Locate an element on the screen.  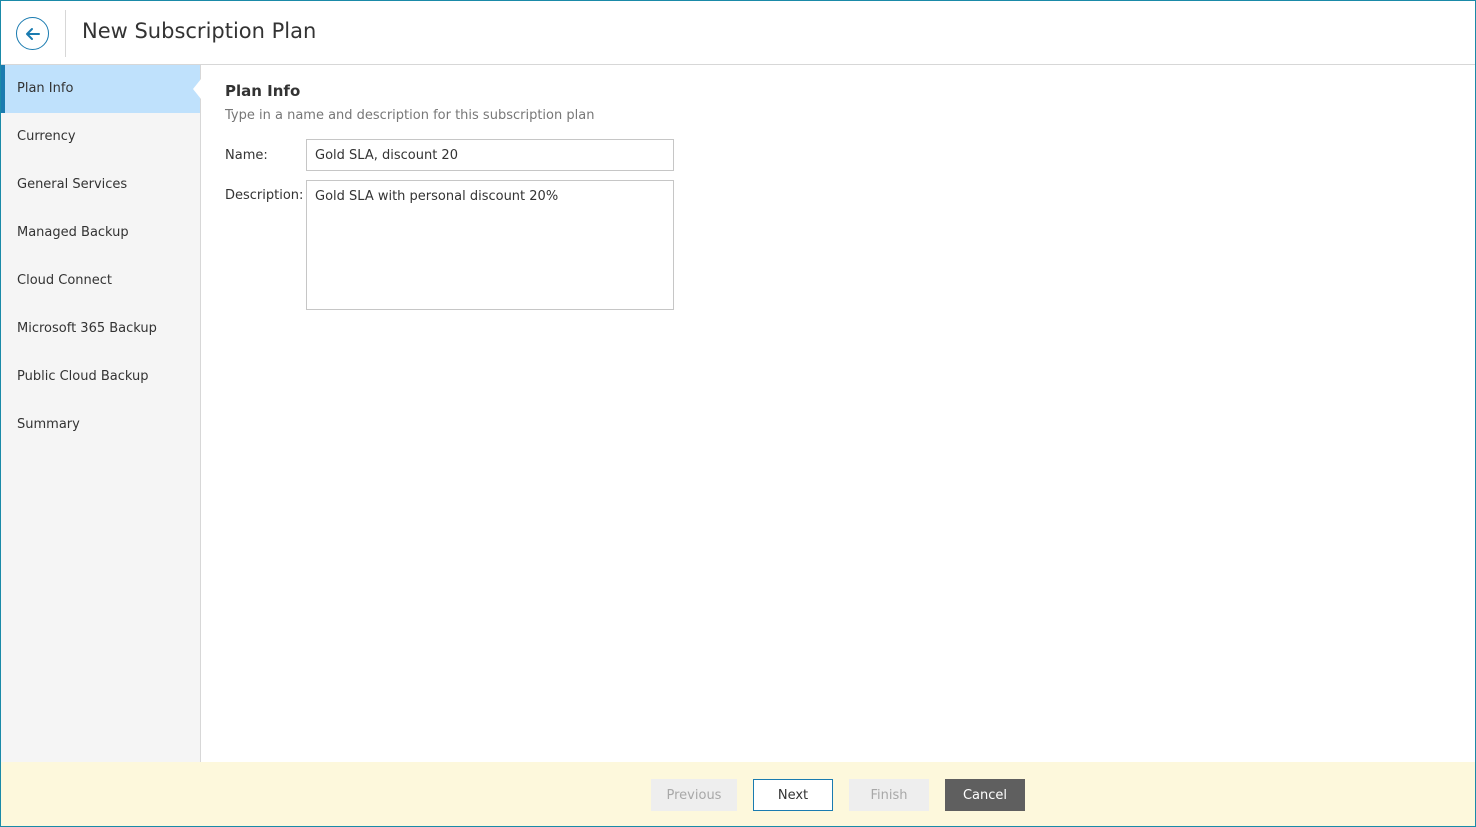
sidebar-item-label: Cloud Connect is located at coordinates (65, 280).